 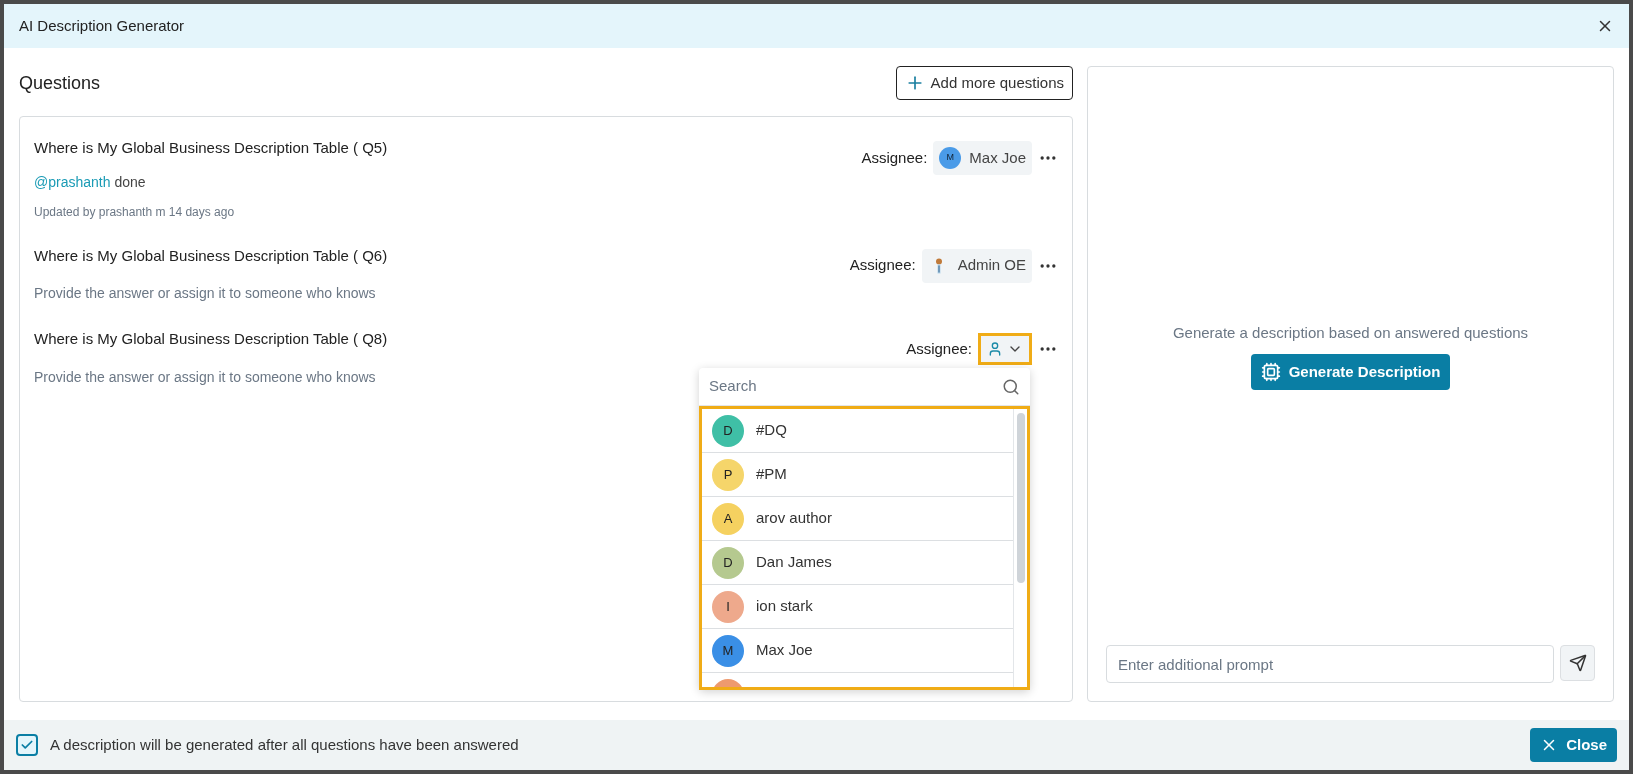 What do you see at coordinates (1573, 745) in the screenshot?
I see `close-button: Close` at bounding box center [1573, 745].